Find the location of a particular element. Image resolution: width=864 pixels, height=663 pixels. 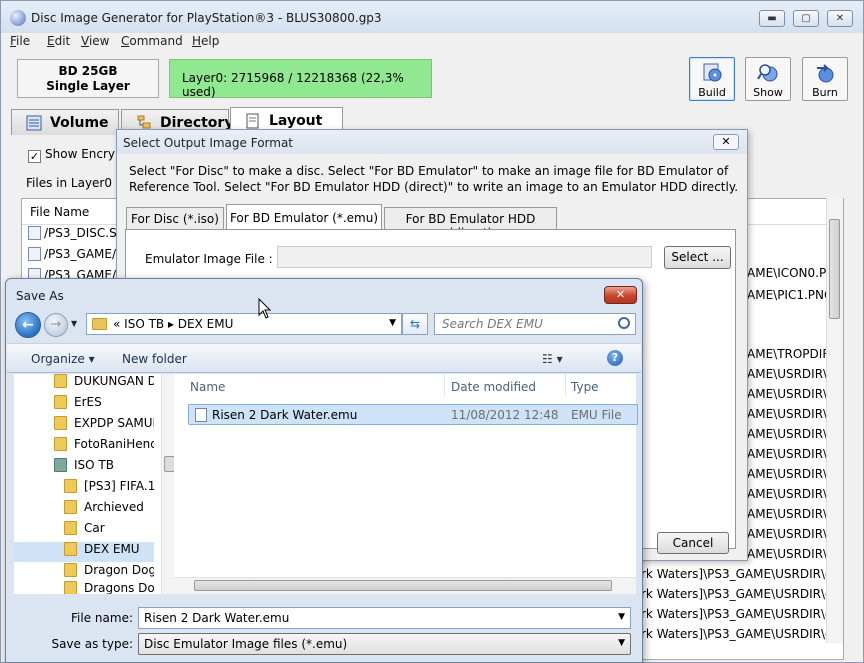

address-bar: « ISO TB ▸ DEX EMU ▼ is located at coordinates (244, 324).